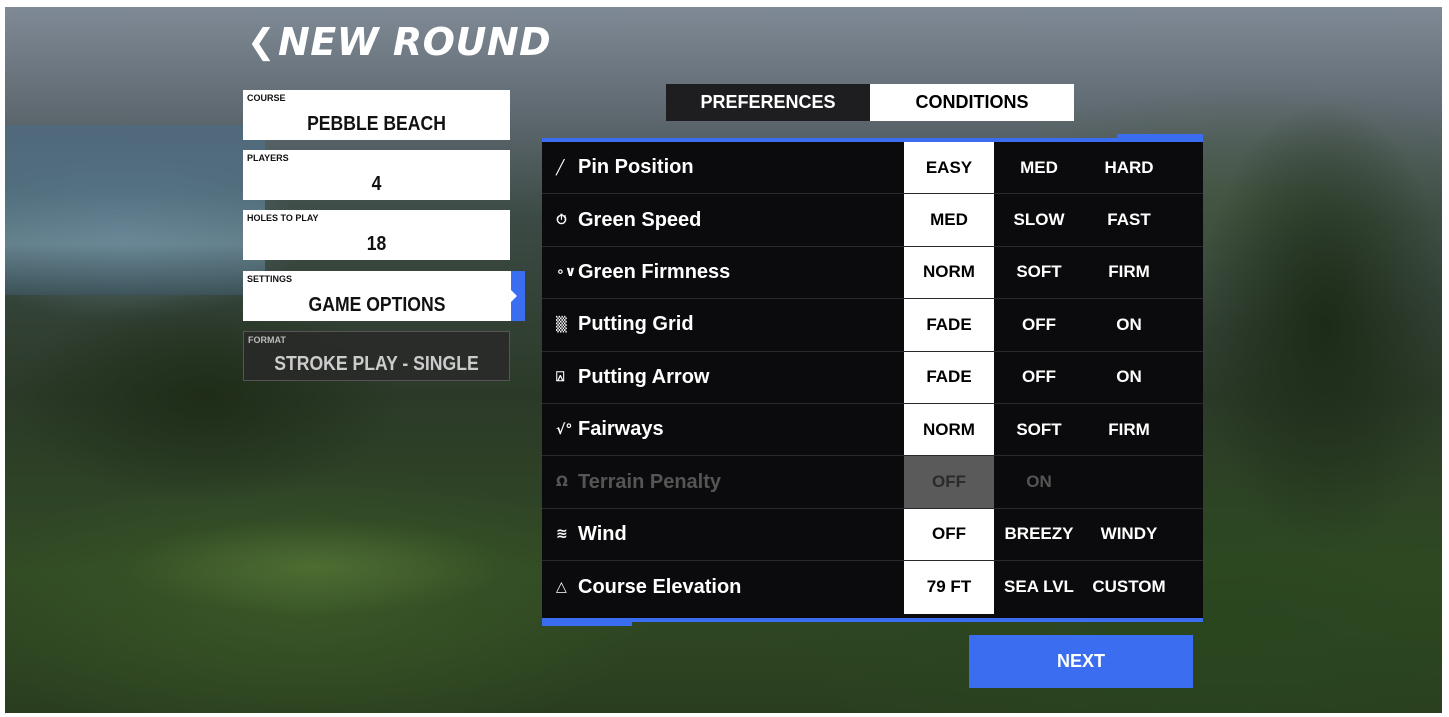  I want to click on option-fast: FAST, so click(1129, 219).